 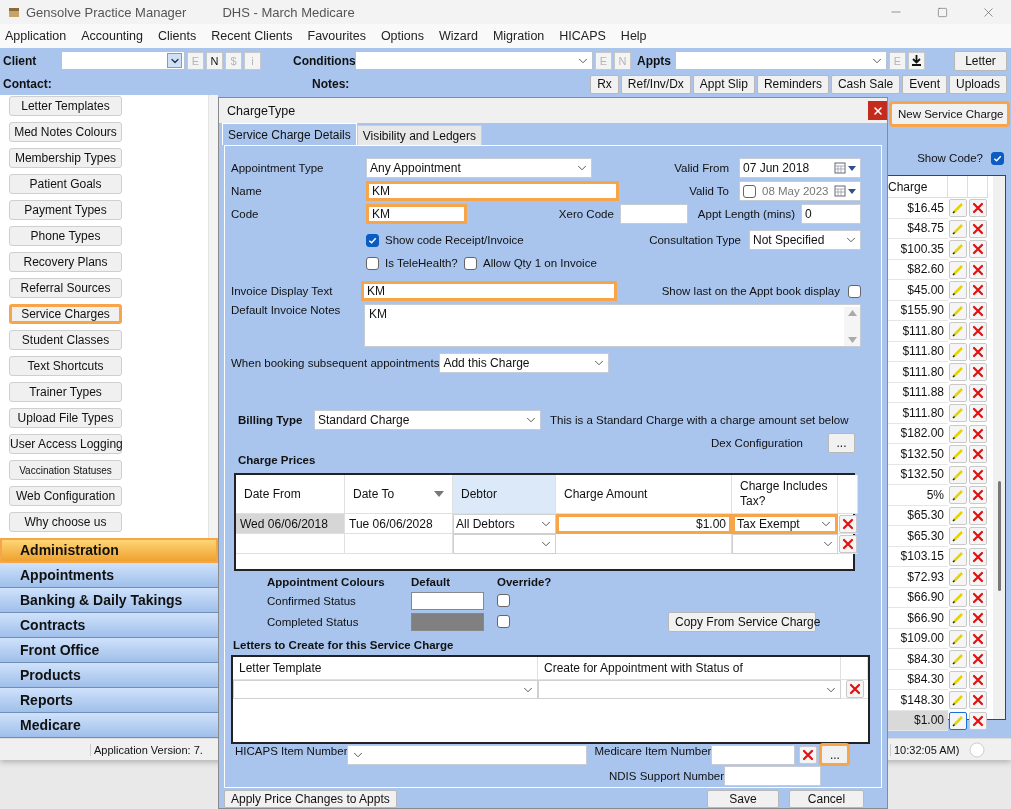 I want to click on appointment-type-select: Any Appointment, so click(x=479, y=168).